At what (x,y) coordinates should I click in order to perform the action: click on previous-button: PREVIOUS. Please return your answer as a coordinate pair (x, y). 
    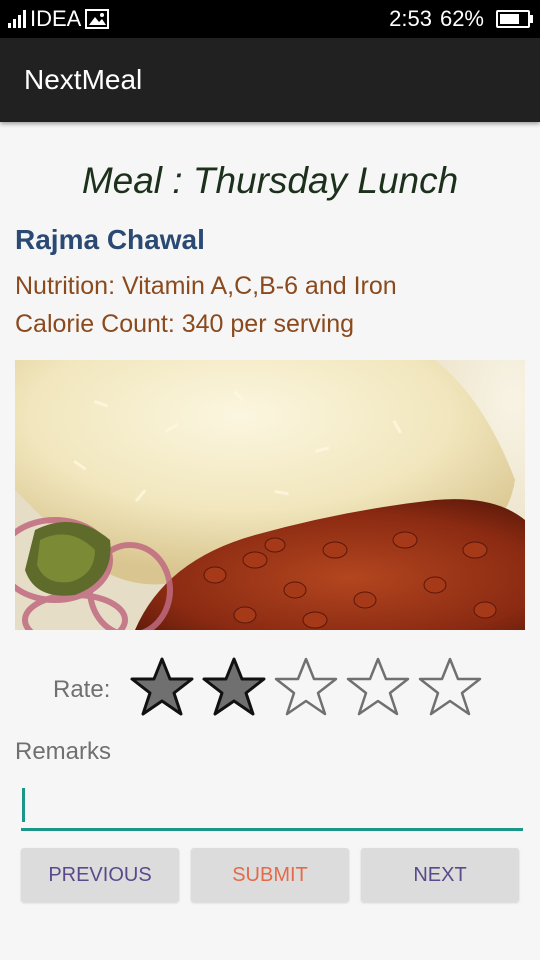
    Looking at the image, I should click on (100, 875).